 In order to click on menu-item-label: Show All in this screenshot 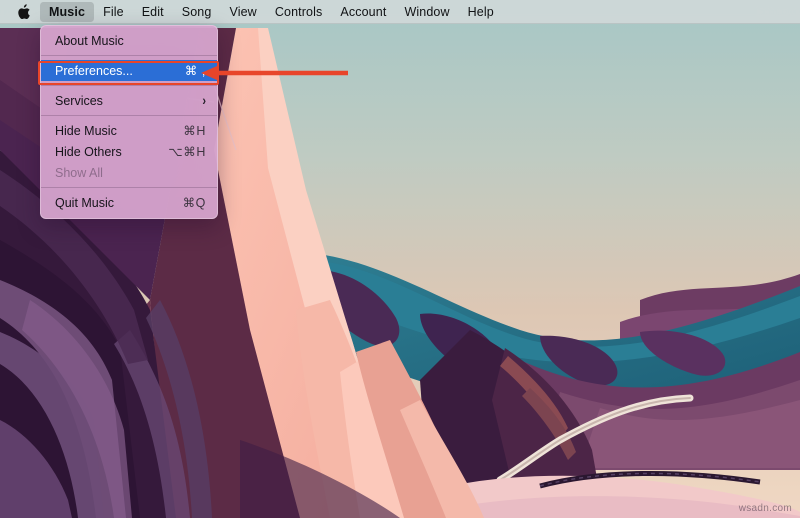, I will do `click(79, 172)`.